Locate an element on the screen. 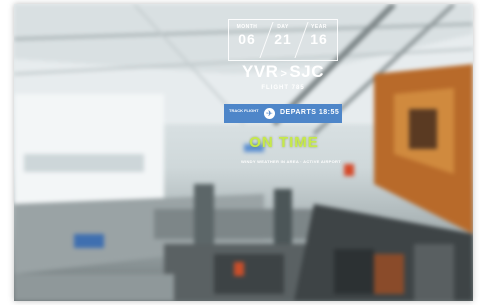 The width and height of the screenshot is (481, 305). date-month-value: 06 is located at coordinates (247, 39).